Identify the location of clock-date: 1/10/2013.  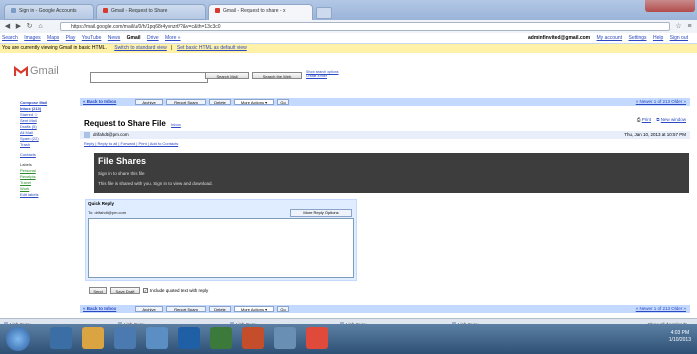
(679, 340).